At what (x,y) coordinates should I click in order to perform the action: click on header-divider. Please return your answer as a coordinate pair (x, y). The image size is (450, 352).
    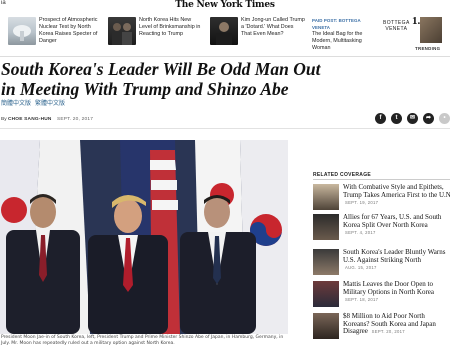
    Looking at the image, I should click on (225, 128).